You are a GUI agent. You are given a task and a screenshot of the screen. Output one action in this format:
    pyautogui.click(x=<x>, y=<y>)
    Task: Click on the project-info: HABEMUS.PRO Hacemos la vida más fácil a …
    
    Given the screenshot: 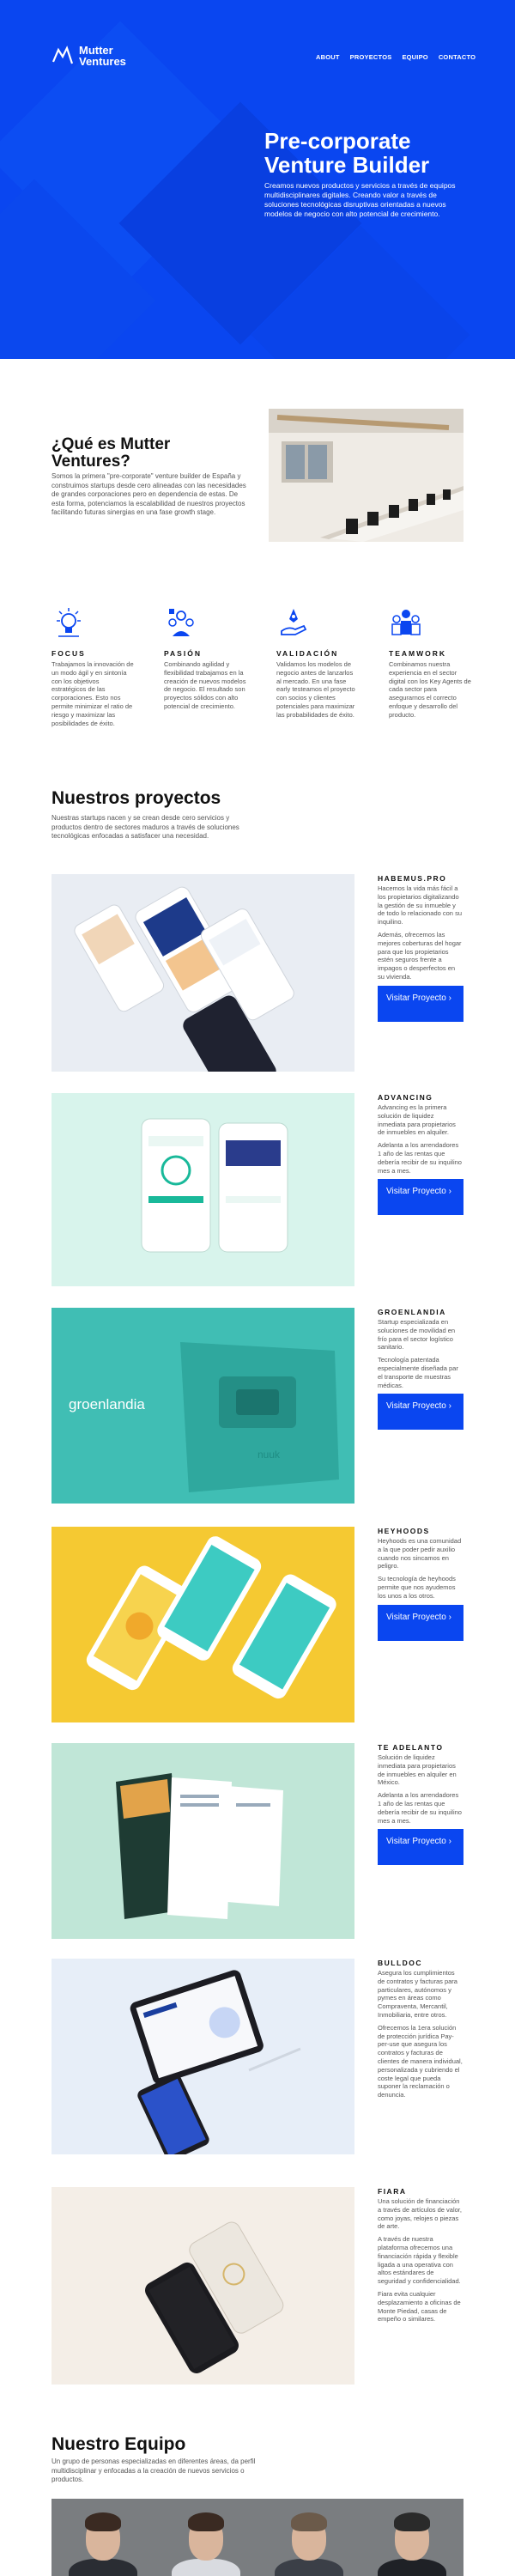 What is the action you would take?
    pyautogui.click(x=421, y=948)
    